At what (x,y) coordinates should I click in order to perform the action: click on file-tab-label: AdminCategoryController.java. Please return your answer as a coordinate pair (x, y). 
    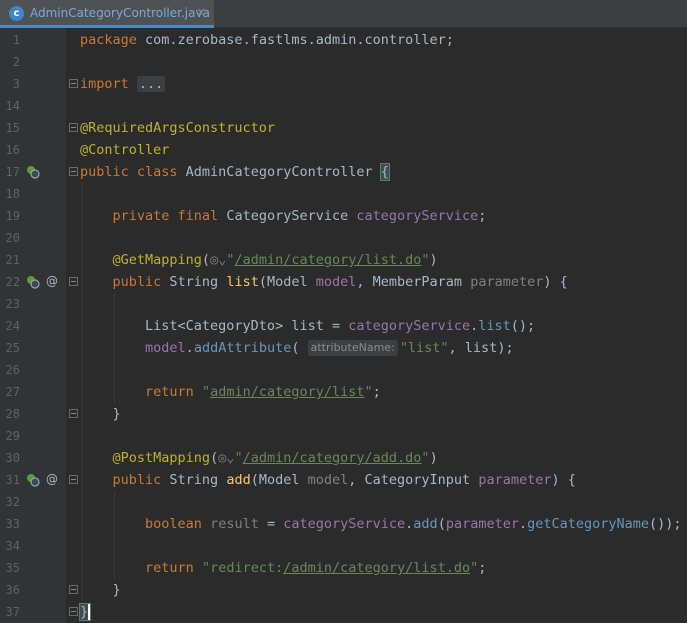
    Looking at the image, I should click on (120, 13).